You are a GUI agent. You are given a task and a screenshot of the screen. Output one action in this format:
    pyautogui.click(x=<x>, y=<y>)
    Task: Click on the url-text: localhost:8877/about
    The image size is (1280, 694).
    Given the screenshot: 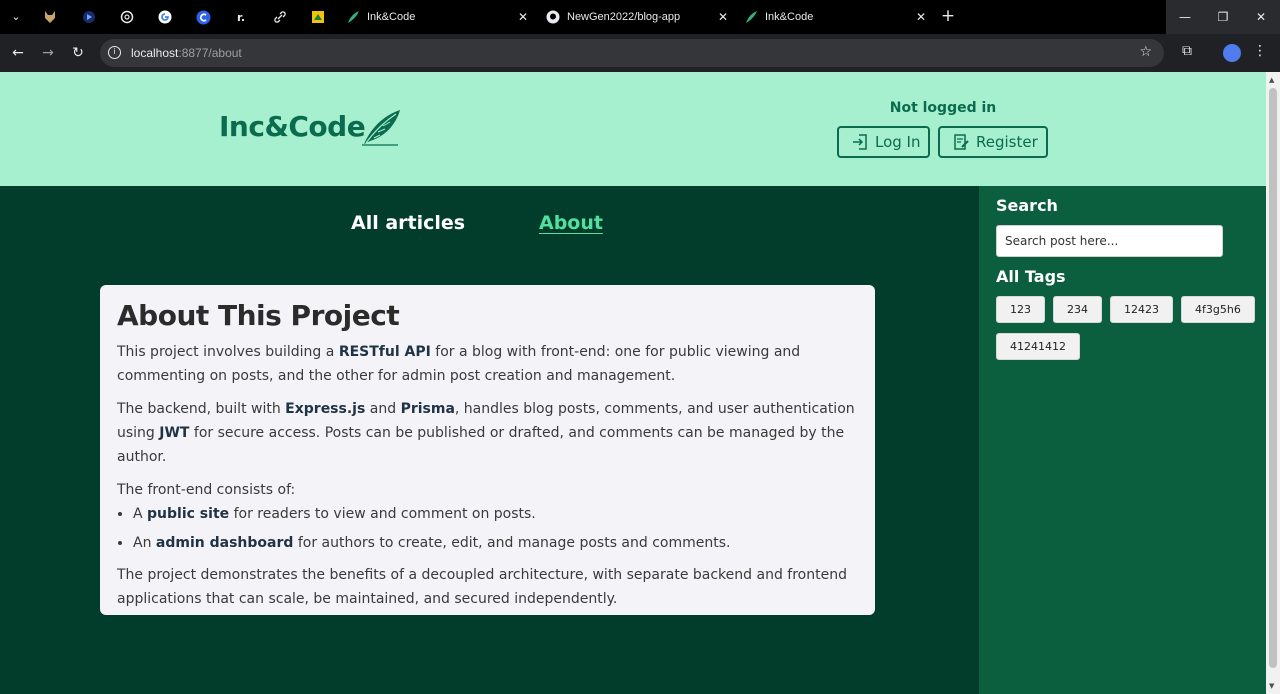 What is the action you would take?
    pyautogui.click(x=186, y=53)
    